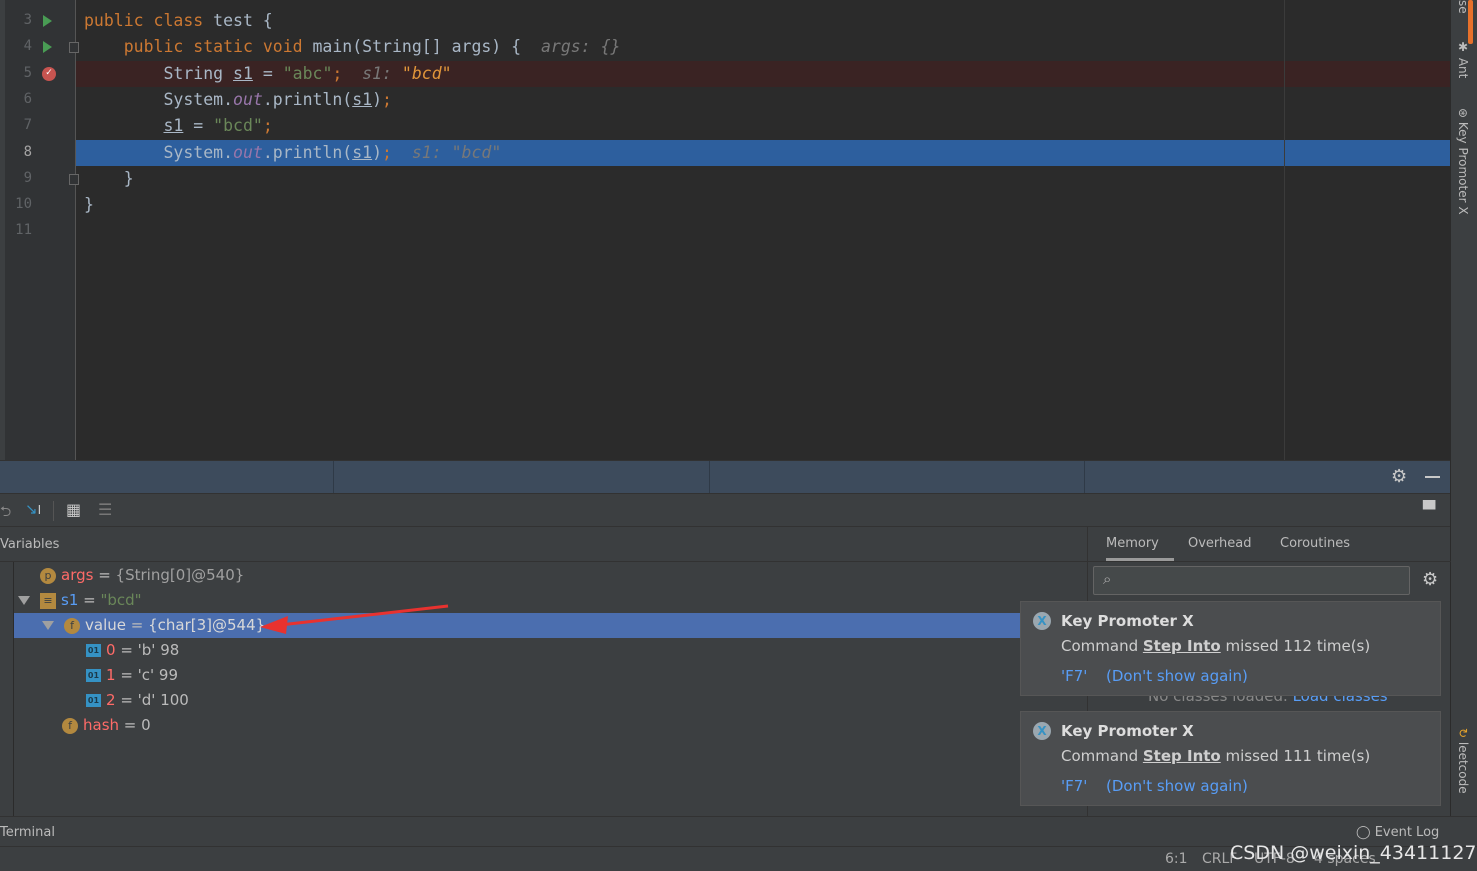  I want to click on variable-name: 2, so click(111, 700).